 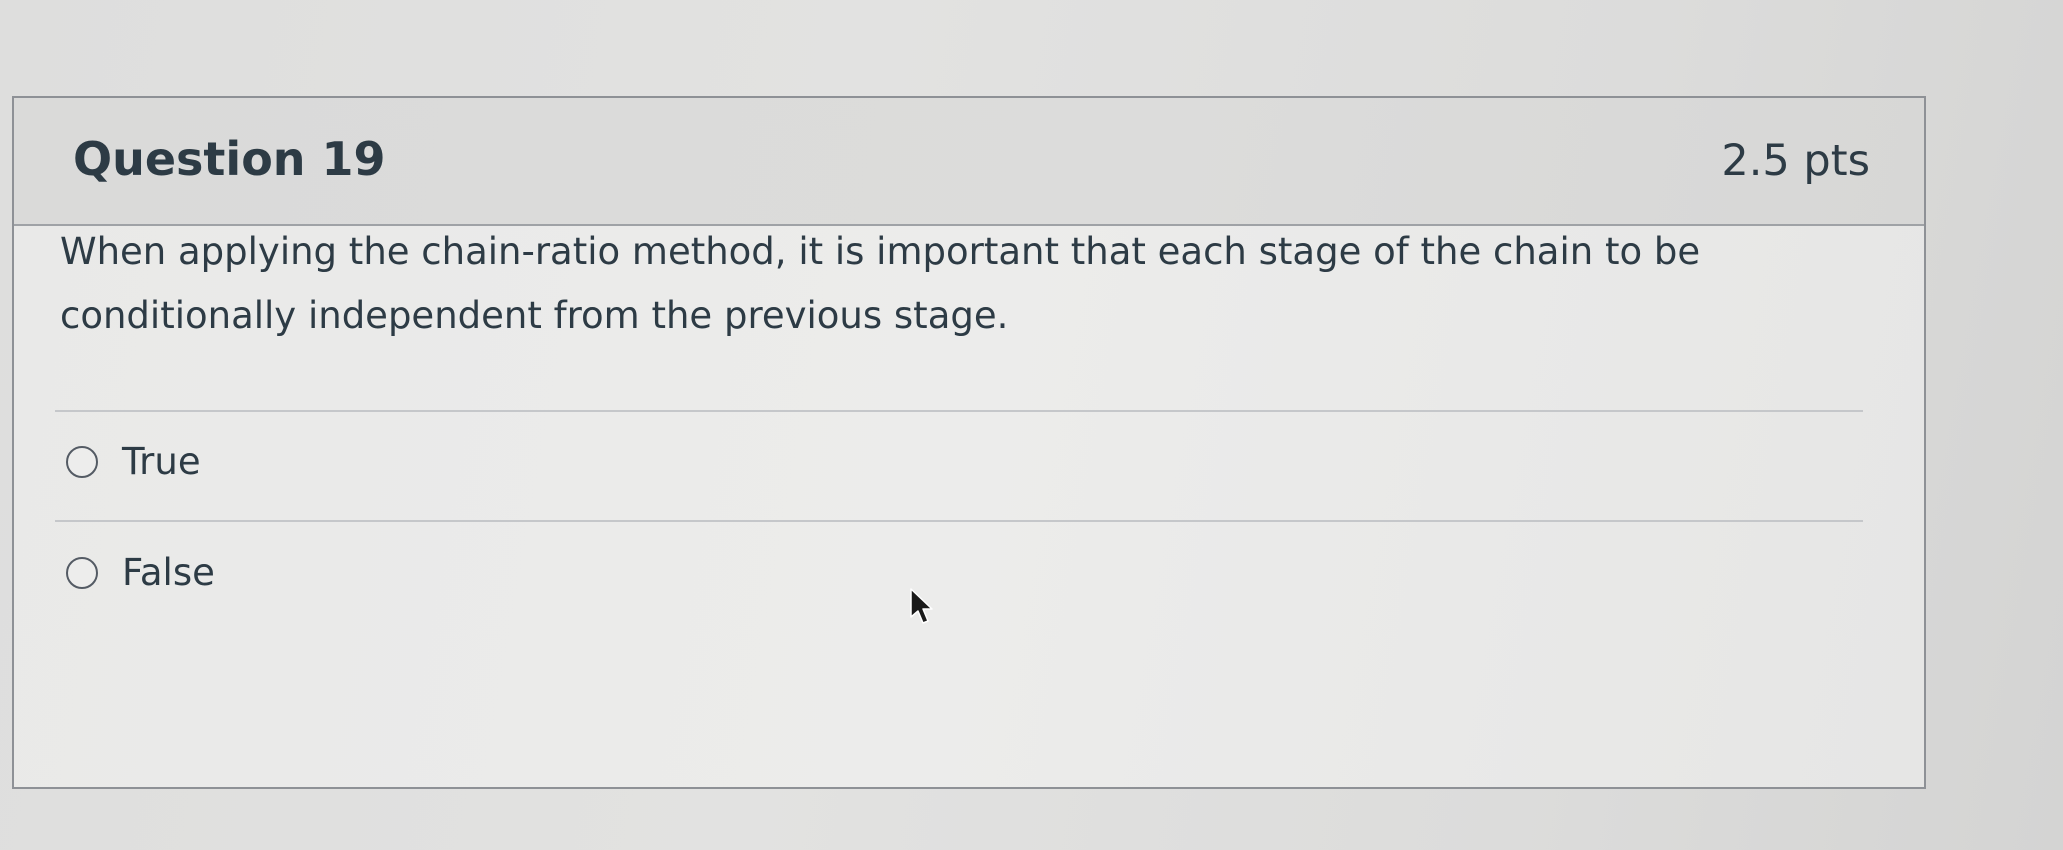 What do you see at coordinates (969, 162) in the screenshot?
I see `question-header: Question 19 2.5 pts` at bounding box center [969, 162].